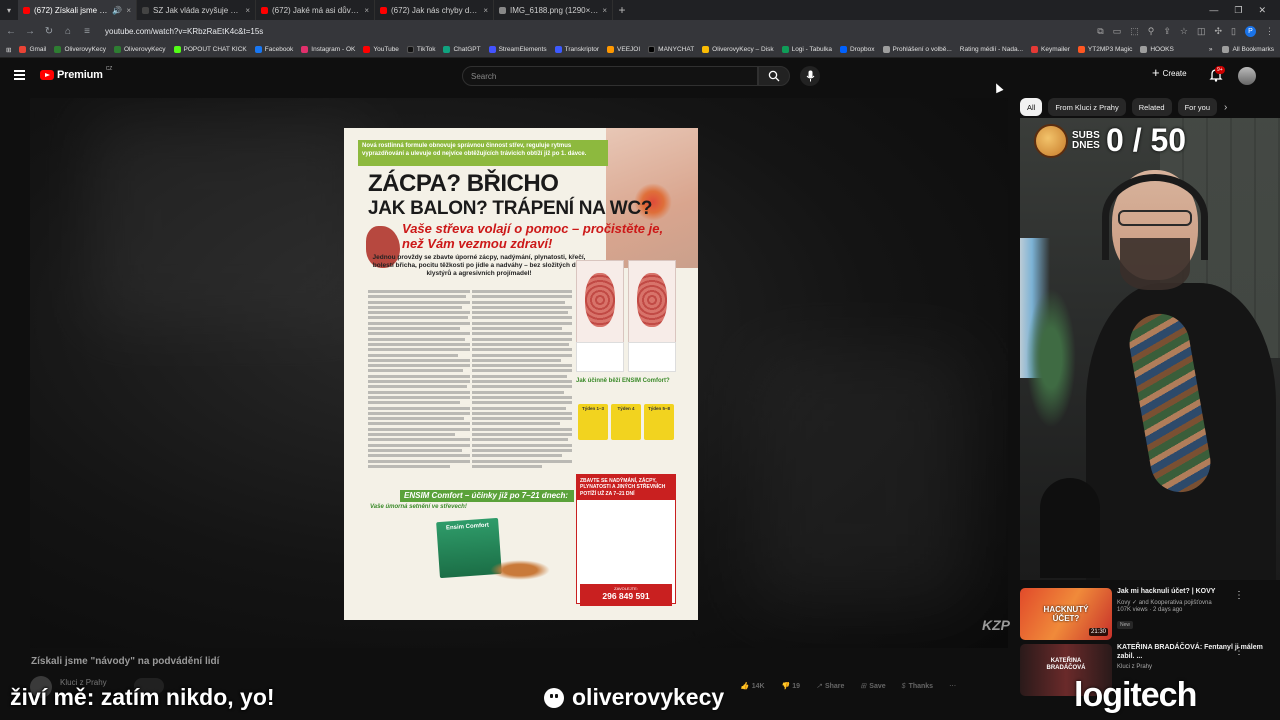 This screenshot has width=1280, height=720. Describe the element at coordinates (68, 31) in the screenshot. I see `home-icon: ⌂` at that location.